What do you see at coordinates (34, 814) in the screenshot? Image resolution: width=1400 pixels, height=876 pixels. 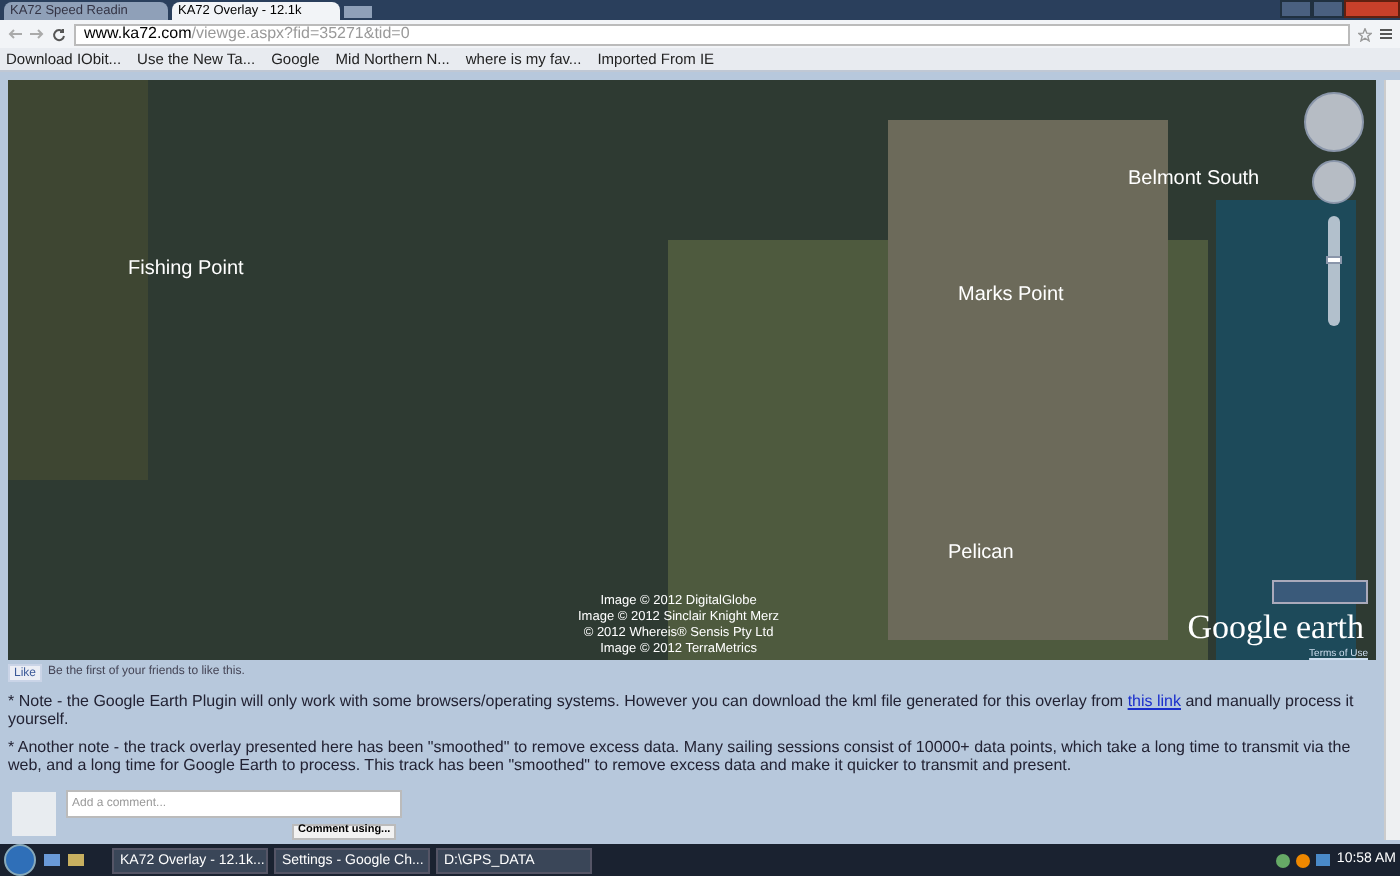 I see `avatar-placeholder` at bounding box center [34, 814].